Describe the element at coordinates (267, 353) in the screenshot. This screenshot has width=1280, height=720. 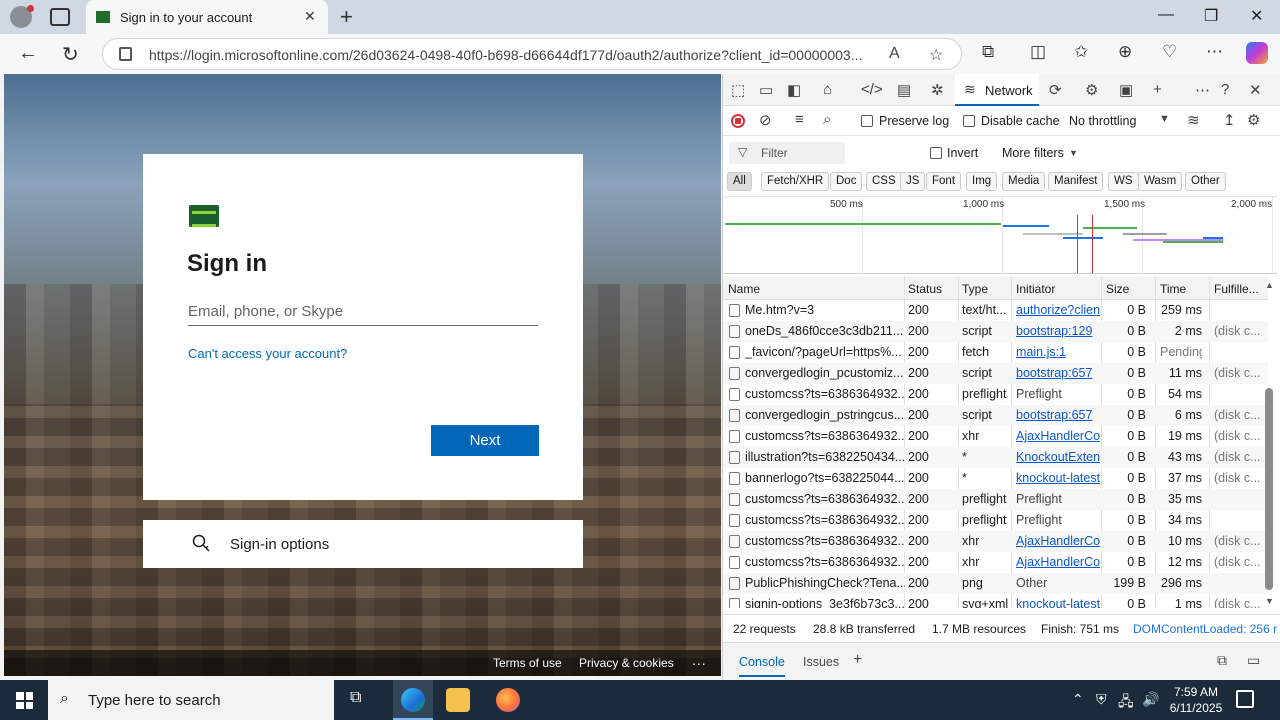
I see `cant-access-link: Can't access your account?` at that location.